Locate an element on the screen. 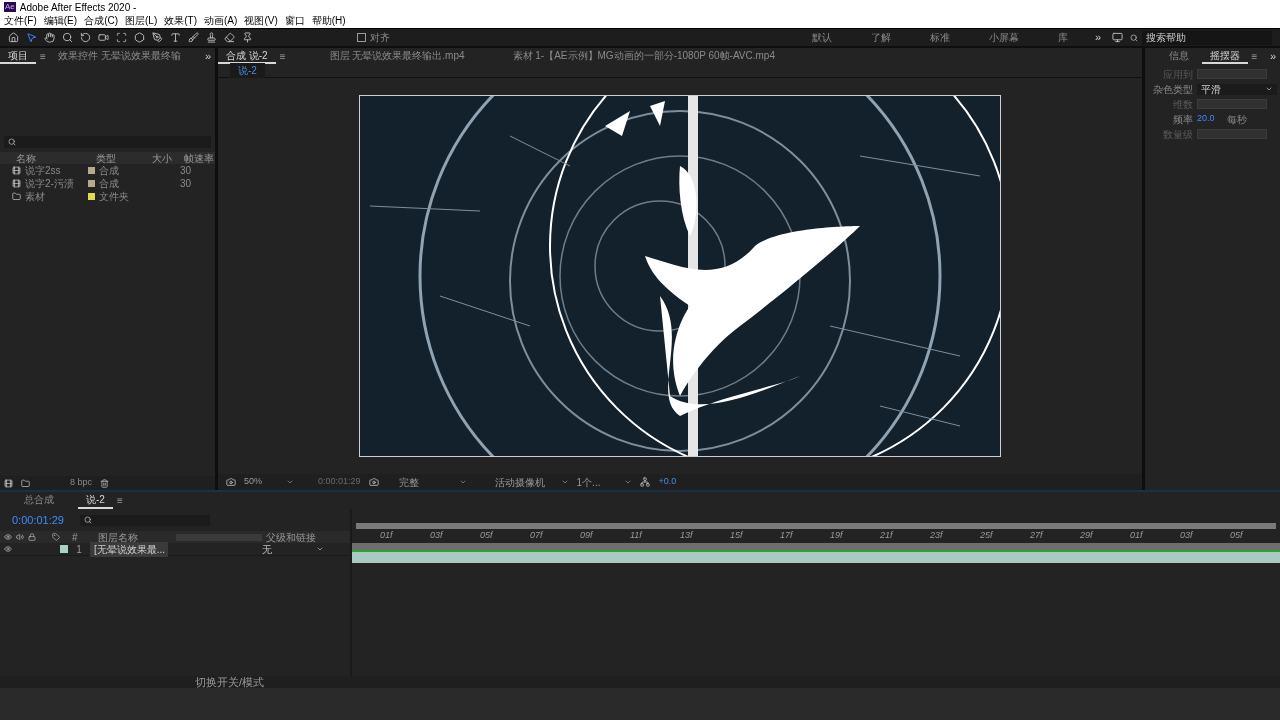 The image size is (1280, 720). more-workspaces-button: » is located at coordinates (1097, 37).